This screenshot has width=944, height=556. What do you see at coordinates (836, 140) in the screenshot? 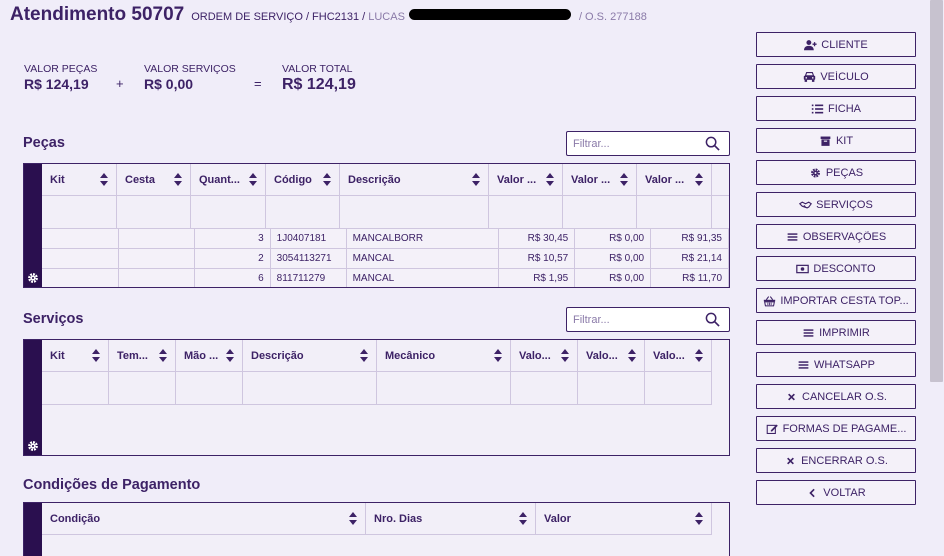
I see `kit-button: KIT` at bounding box center [836, 140].